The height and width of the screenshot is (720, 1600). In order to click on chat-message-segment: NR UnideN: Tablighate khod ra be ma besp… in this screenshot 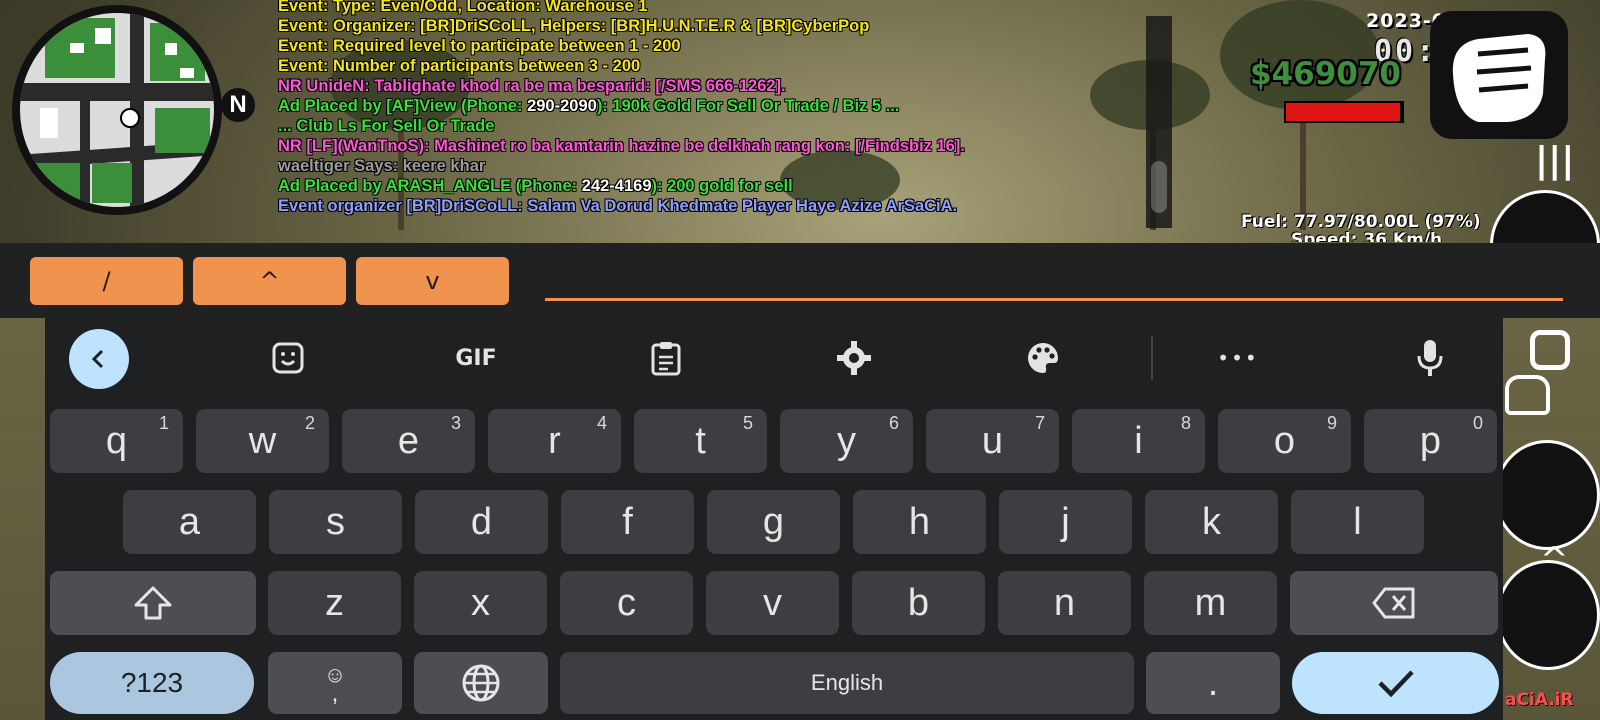, I will do `click(532, 86)`.